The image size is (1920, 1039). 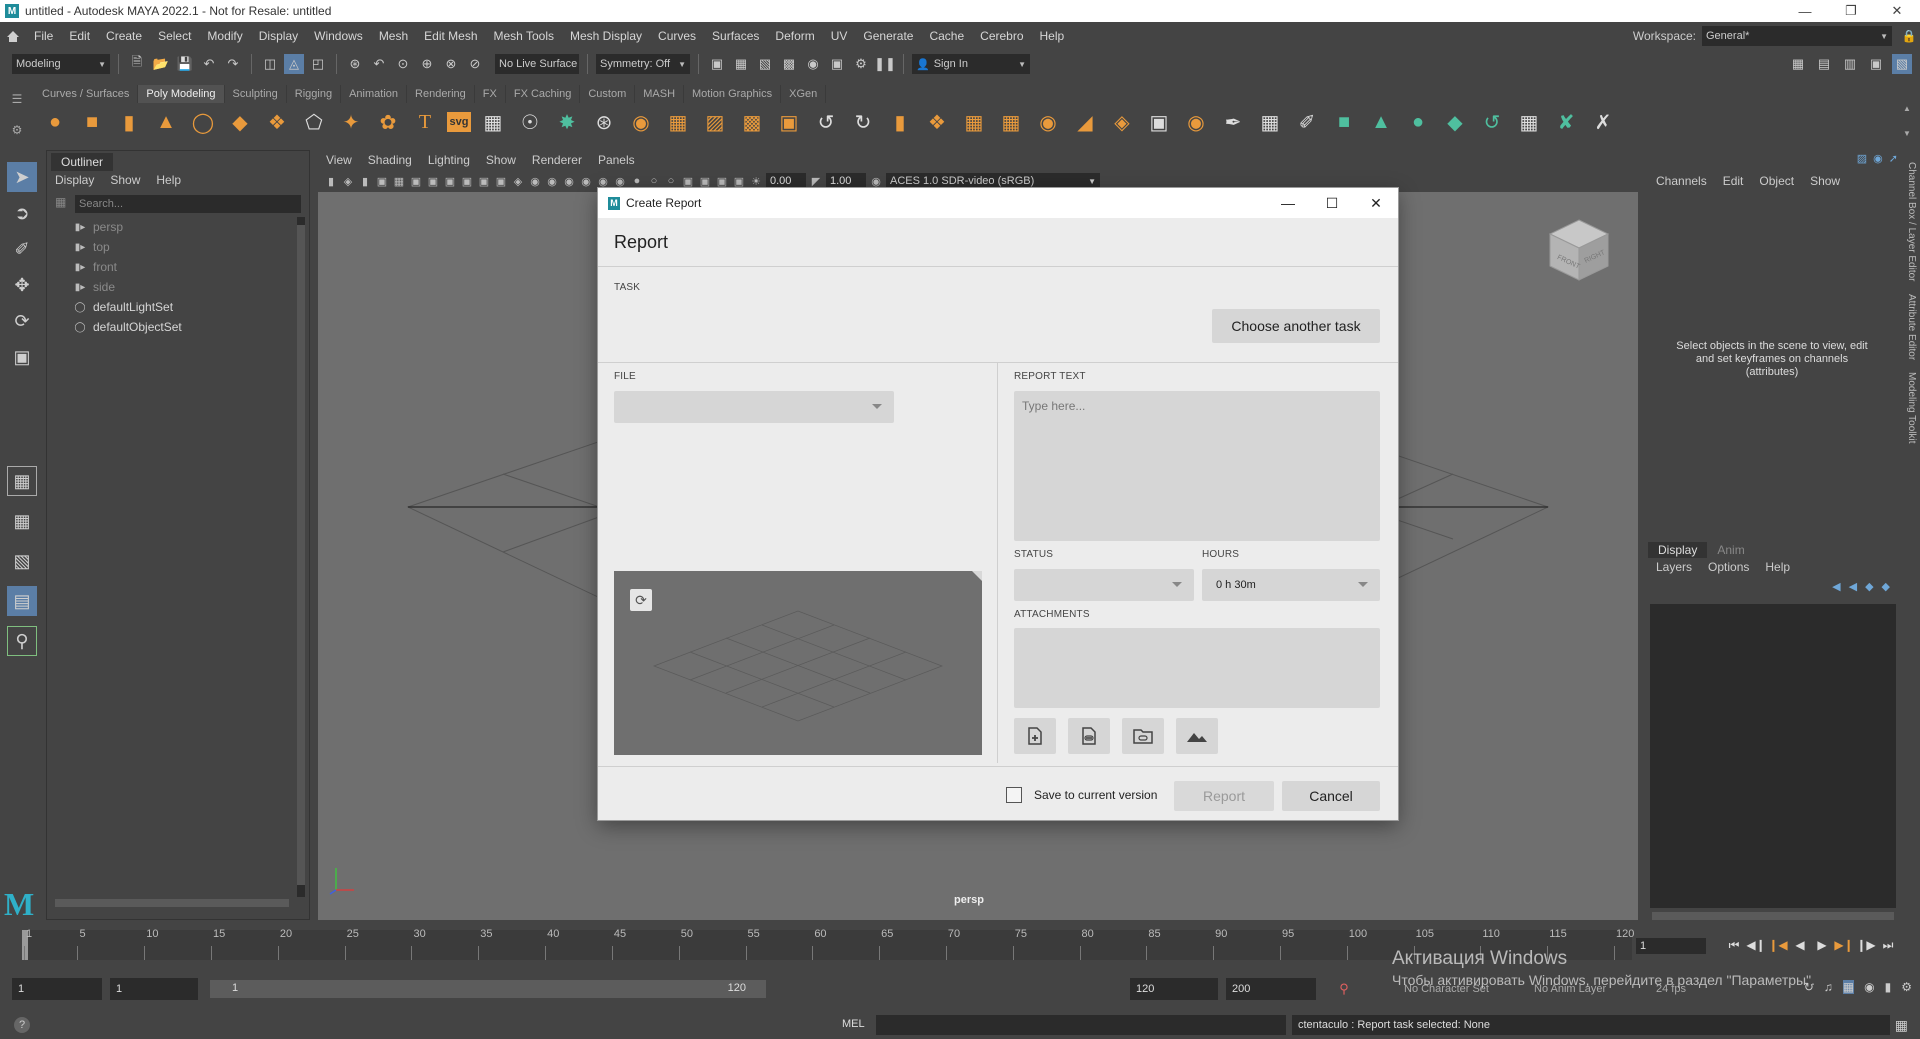 What do you see at coordinates (715, 122) in the screenshot?
I see `extrude-icon: ▨` at bounding box center [715, 122].